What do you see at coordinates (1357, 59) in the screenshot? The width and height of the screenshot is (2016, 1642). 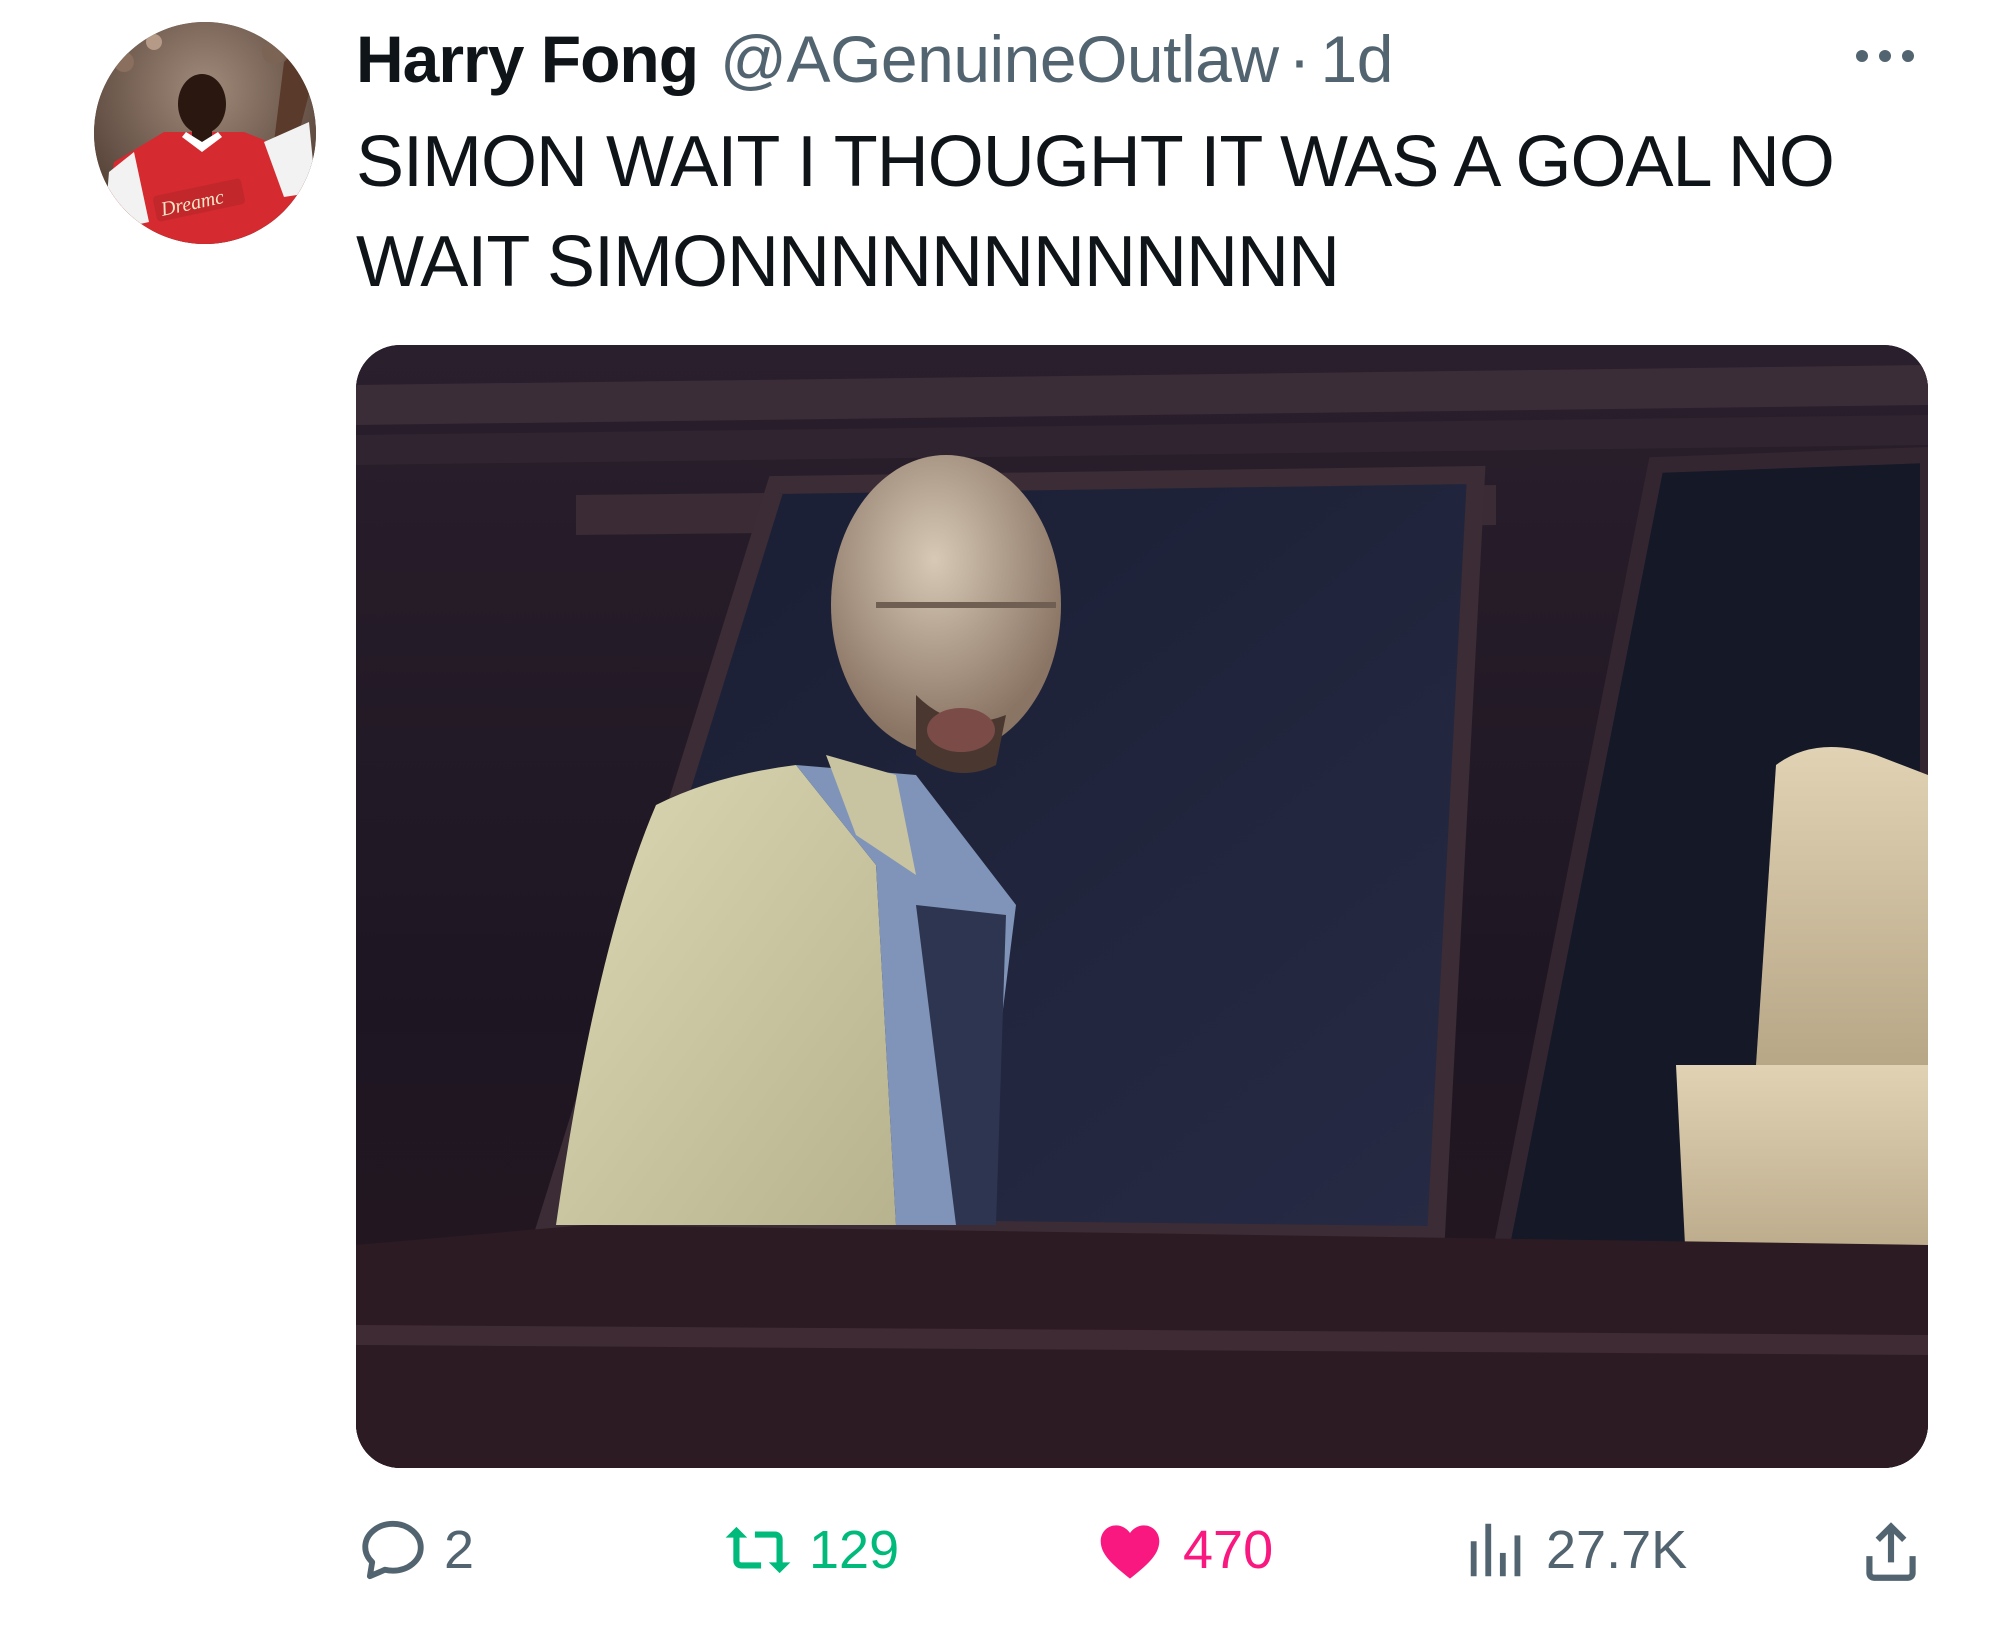 I see `timestamp: 1d` at bounding box center [1357, 59].